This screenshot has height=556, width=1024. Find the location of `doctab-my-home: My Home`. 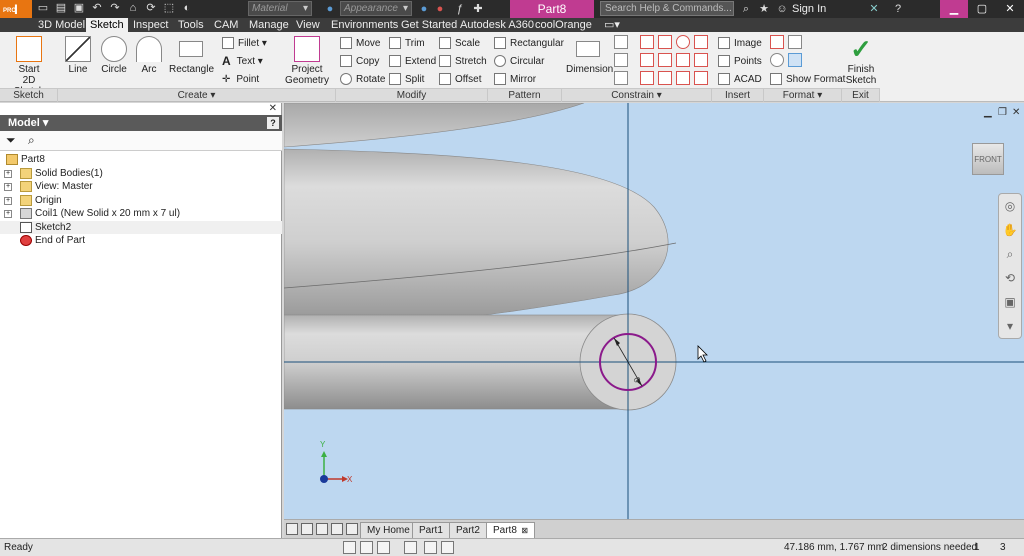

doctab-my-home: My Home is located at coordinates (388, 530).